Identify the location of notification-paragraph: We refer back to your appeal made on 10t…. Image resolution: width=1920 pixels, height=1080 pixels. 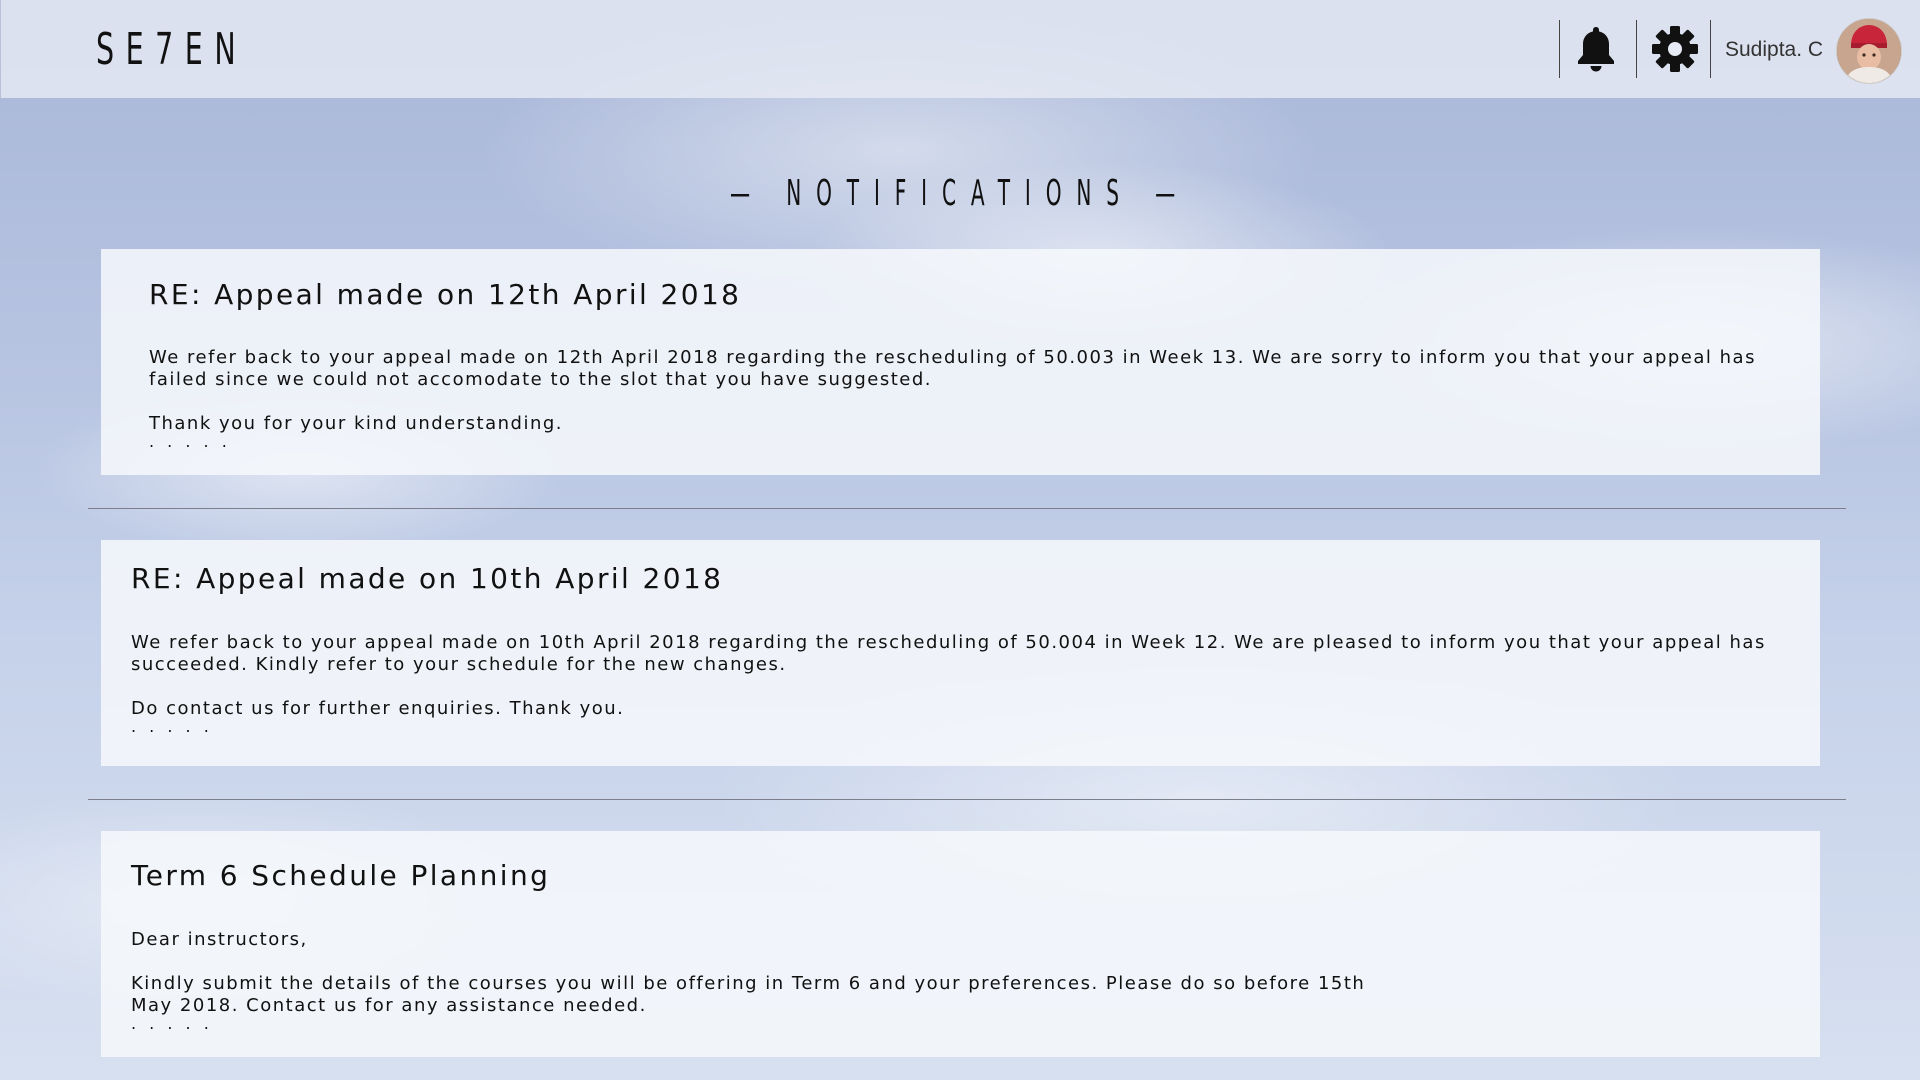
(948, 653).